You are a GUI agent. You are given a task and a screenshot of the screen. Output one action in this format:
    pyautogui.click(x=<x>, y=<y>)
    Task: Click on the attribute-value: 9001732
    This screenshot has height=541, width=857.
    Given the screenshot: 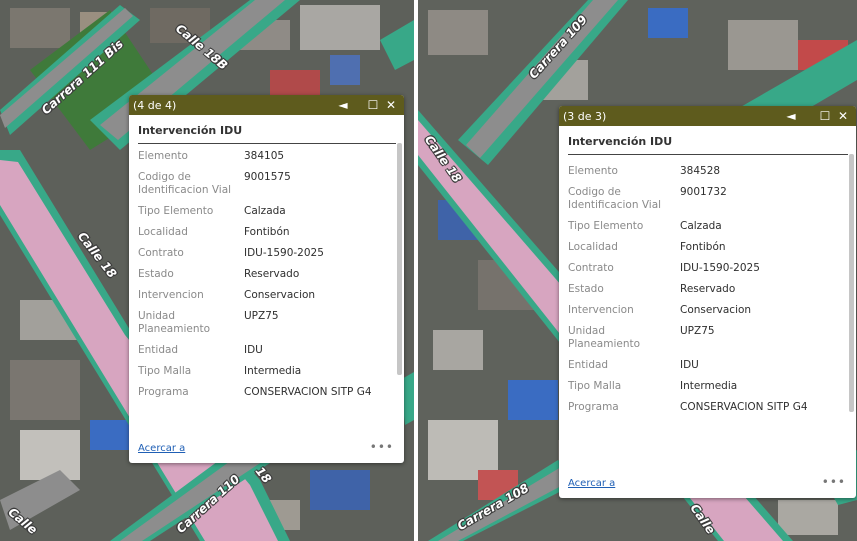 What is the action you would take?
    pyautogui.click(x=703, y=192)
    